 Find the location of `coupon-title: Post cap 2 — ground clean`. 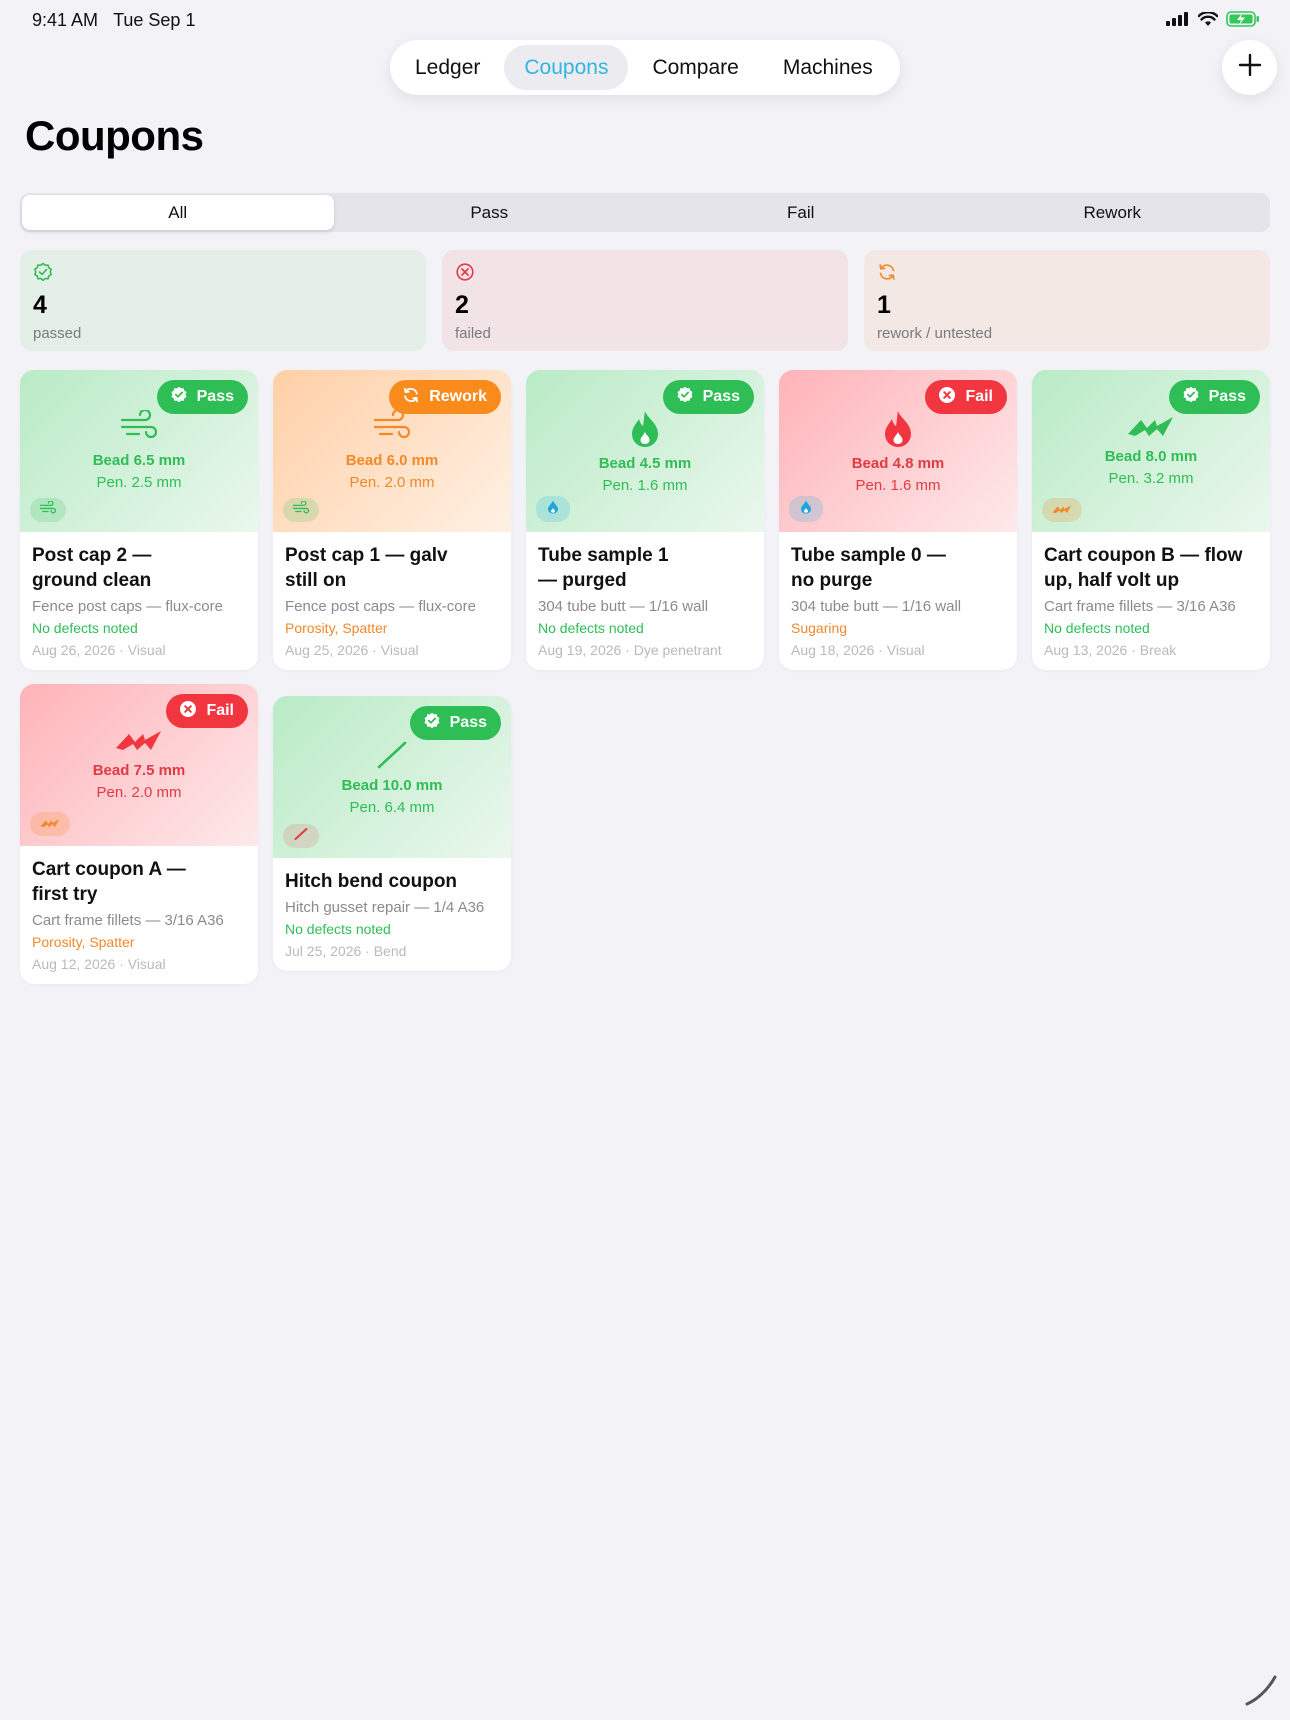

coupon-title: Post cap 2 — ground clean is located at coordinates (139, 568).